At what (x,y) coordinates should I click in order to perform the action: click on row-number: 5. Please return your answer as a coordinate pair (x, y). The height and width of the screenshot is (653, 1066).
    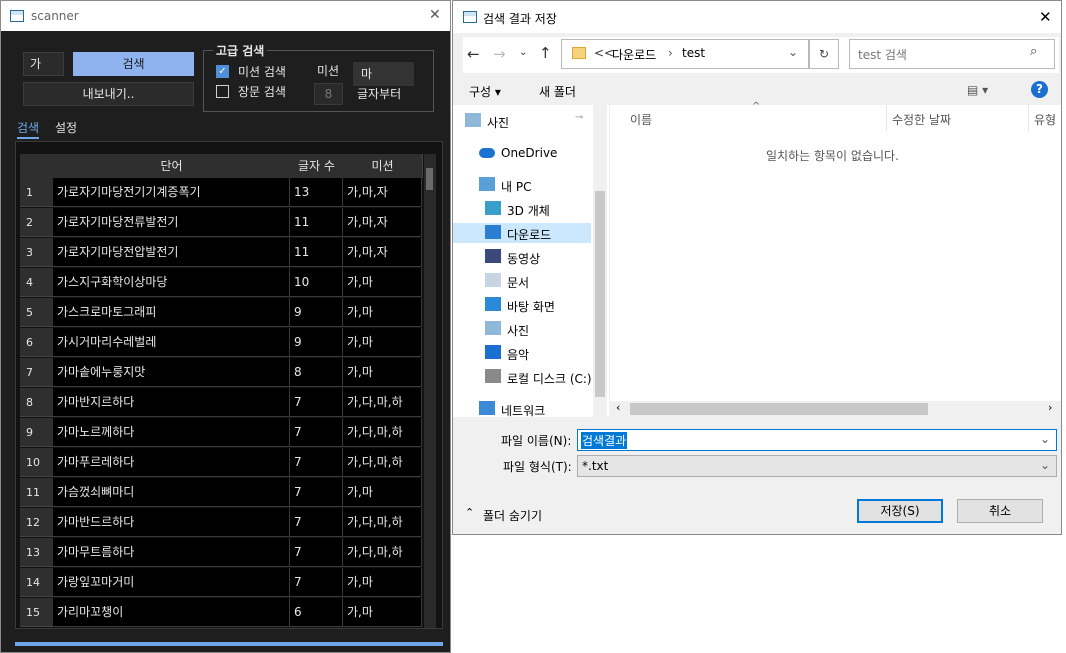
    Looking at the image, I should click on (36, 312).